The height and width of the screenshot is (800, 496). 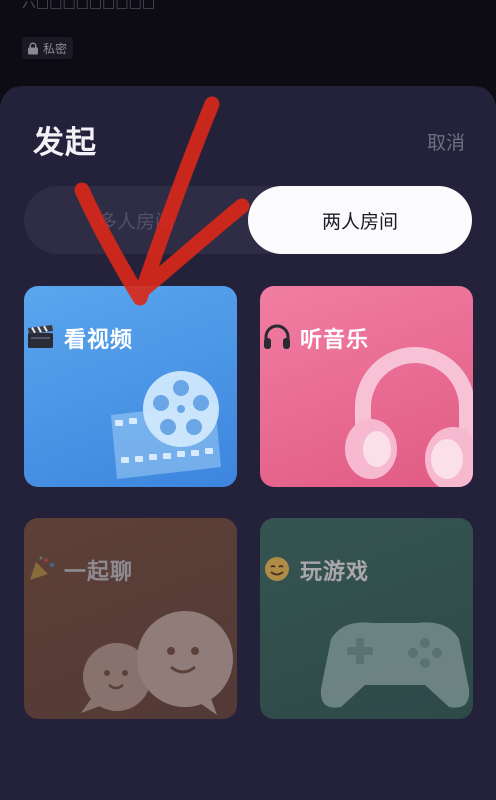 I want to click on chat-together-card: 一起聊, so click(x=130, y=618).